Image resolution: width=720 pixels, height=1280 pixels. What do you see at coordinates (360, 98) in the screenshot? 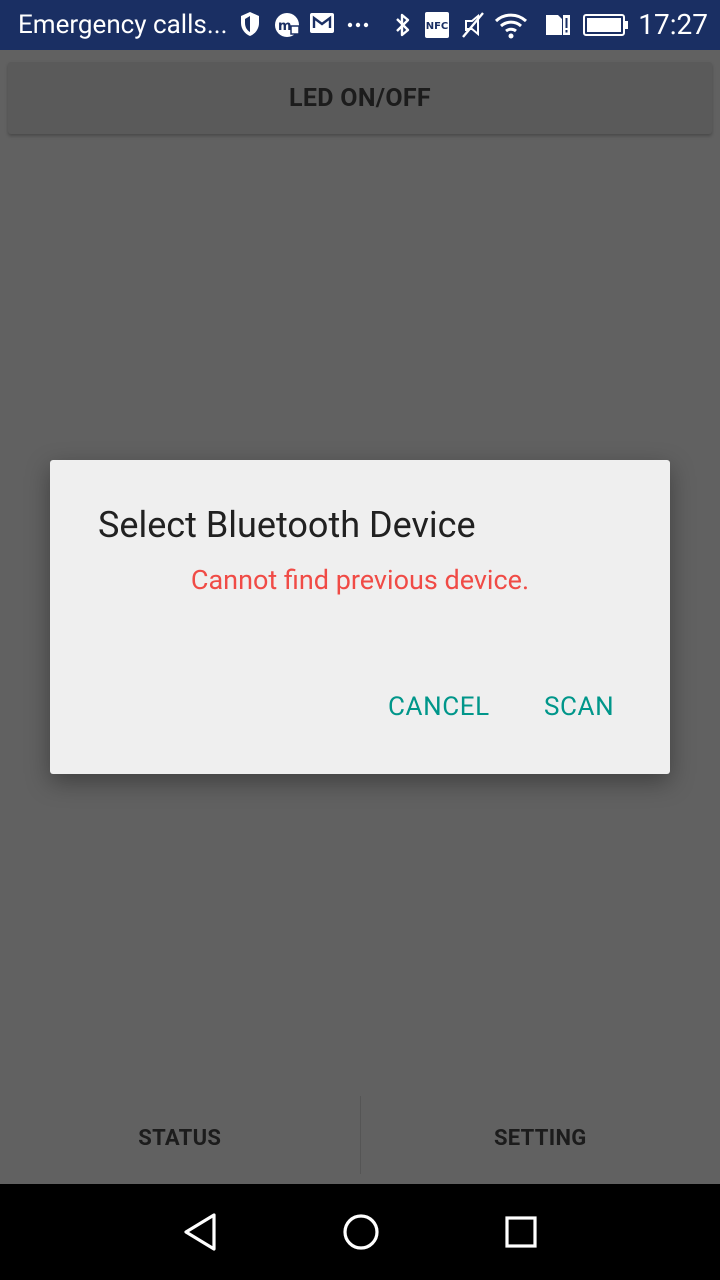
I see `led-toggle-button: LED ON/OFF` at bounding box center [360, 98].